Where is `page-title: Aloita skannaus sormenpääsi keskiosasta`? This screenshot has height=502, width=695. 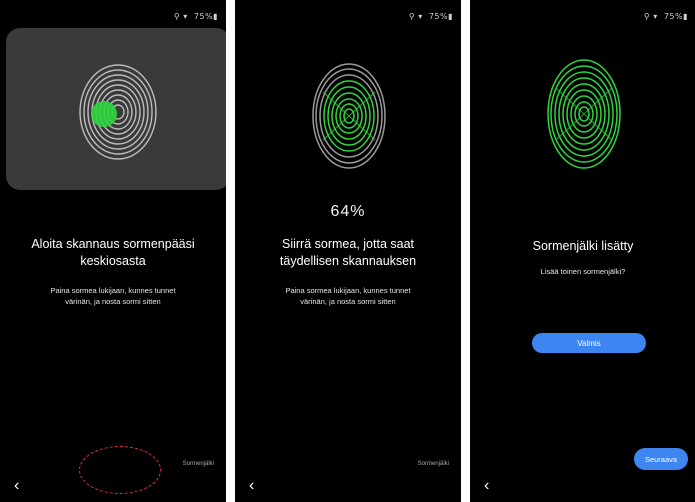
page-title: Aloita skannaus sormenpääsi keskiosasta is located at coordinates (113, 253).